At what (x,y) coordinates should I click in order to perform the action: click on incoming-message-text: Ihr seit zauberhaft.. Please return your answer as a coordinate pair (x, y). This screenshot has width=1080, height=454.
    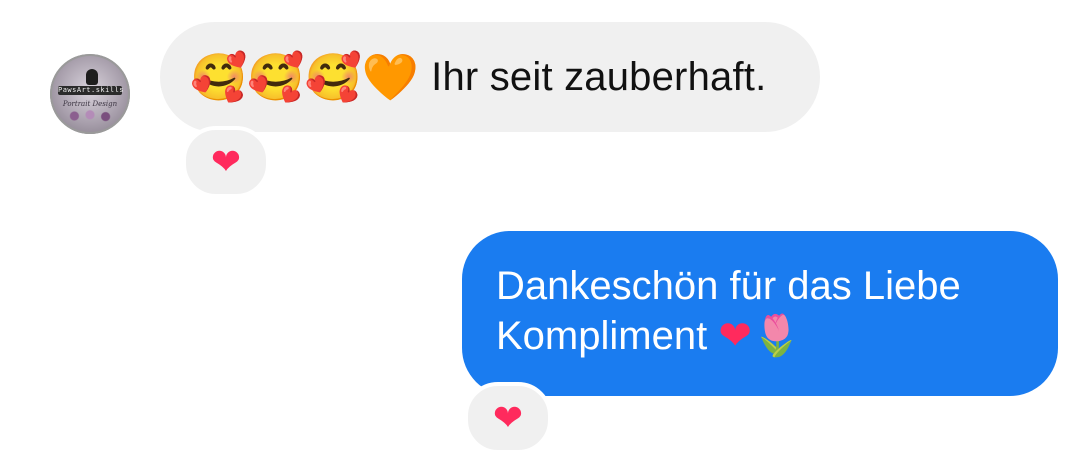
    Looking at the image, I should click on (599, 76).